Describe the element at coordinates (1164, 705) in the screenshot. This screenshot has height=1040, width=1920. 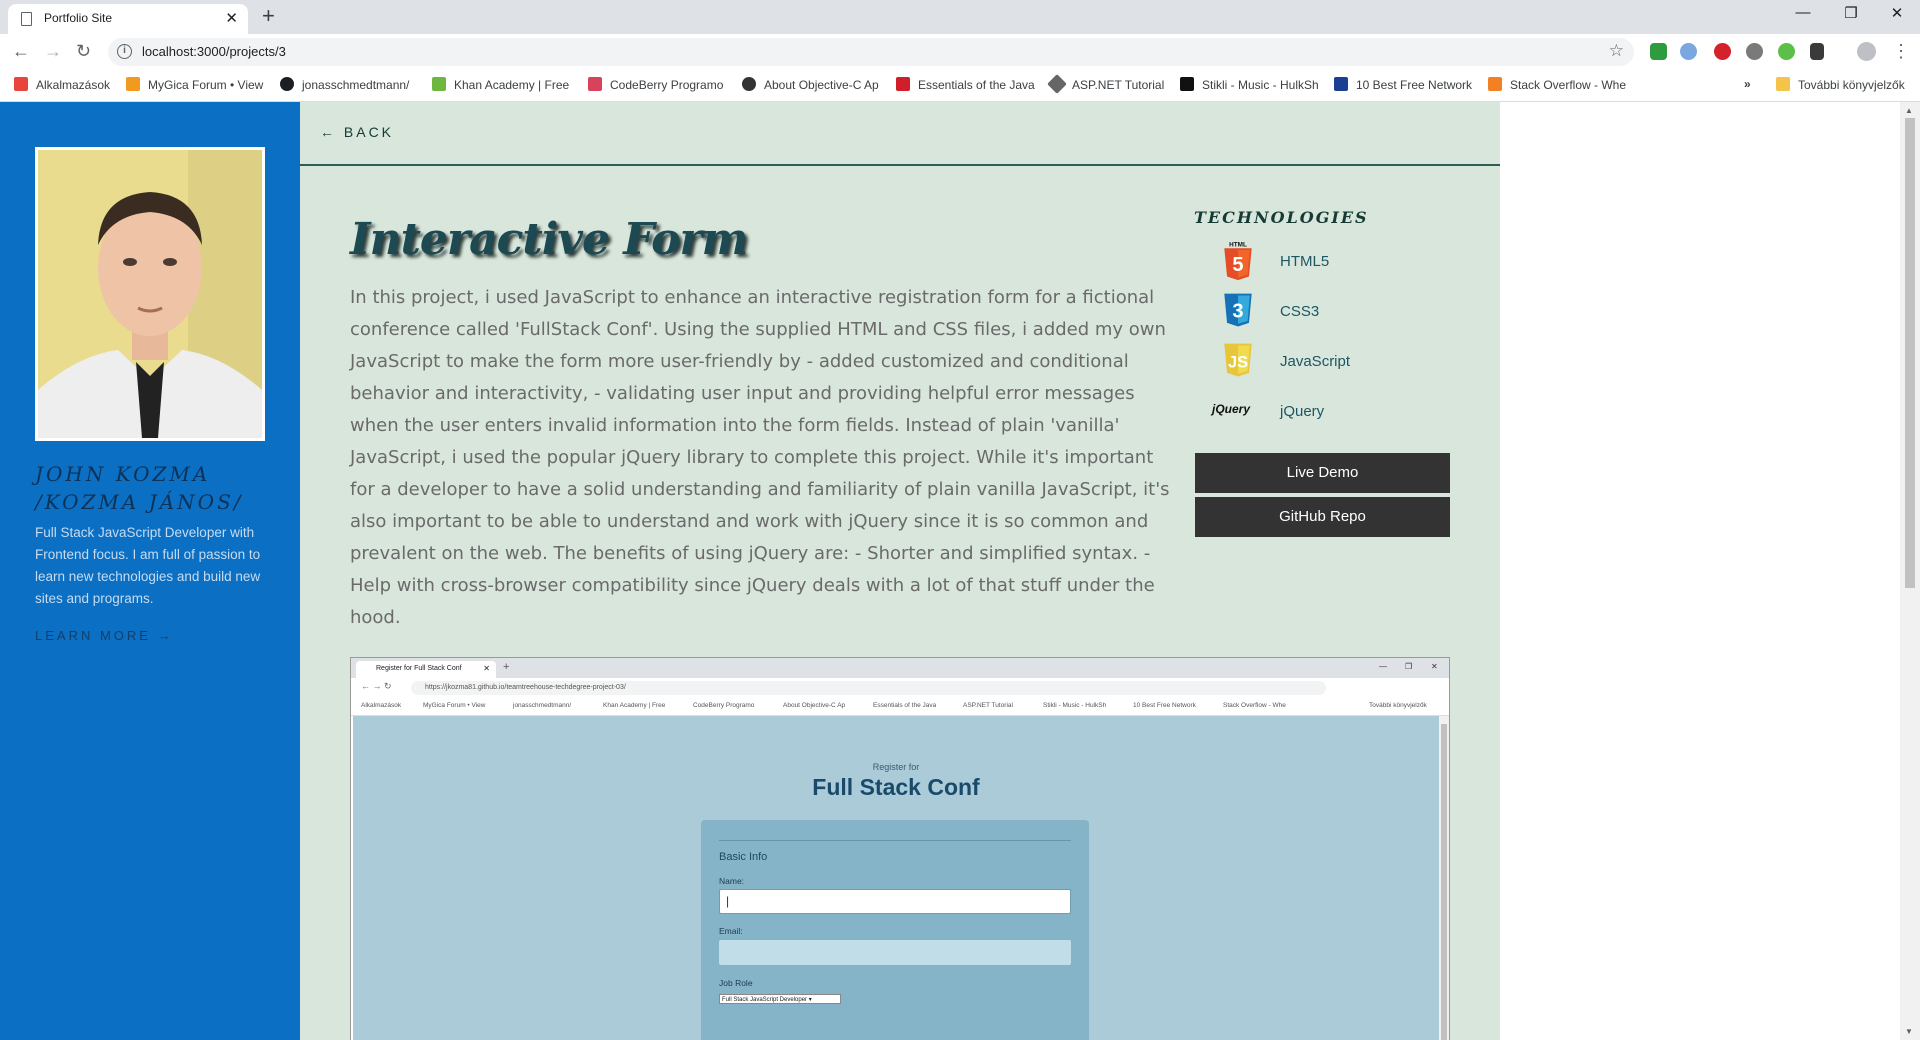
I see `screenshot-bookmark: 10 Best Free Network` at that location.